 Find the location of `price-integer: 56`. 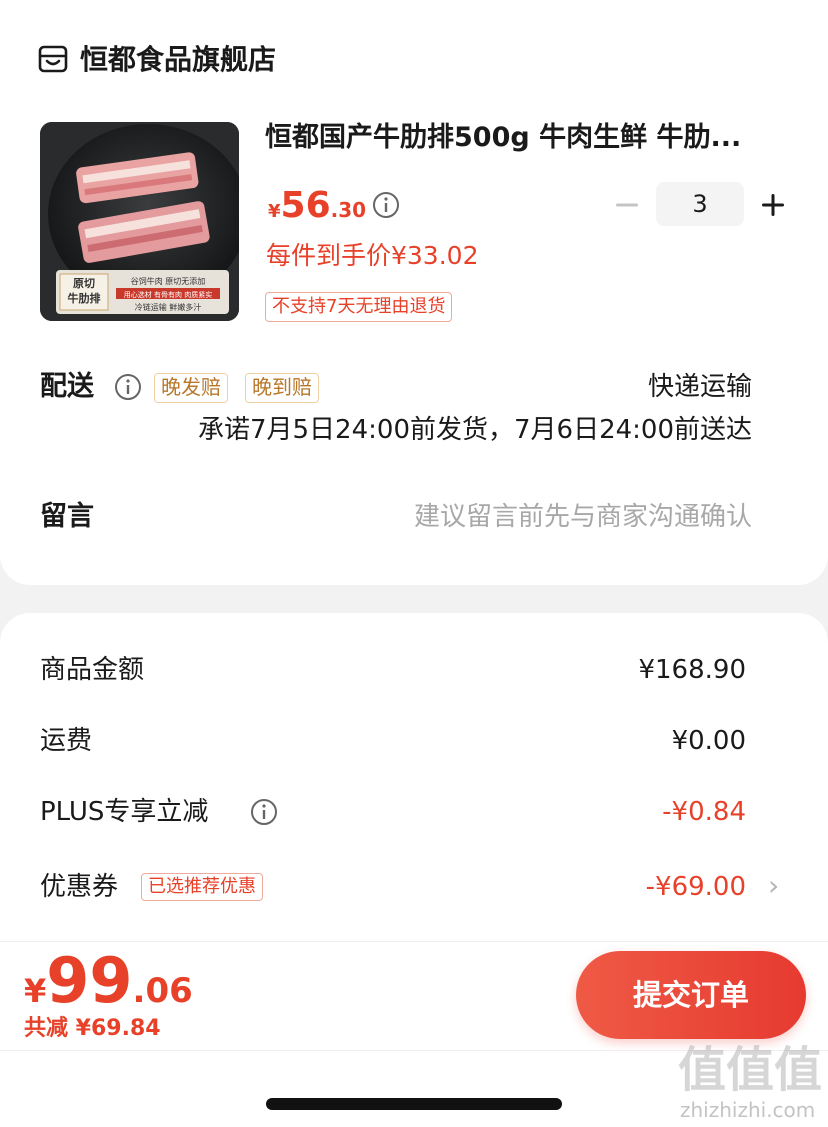

price-integer: 56 is located at coordinates (305, 205).